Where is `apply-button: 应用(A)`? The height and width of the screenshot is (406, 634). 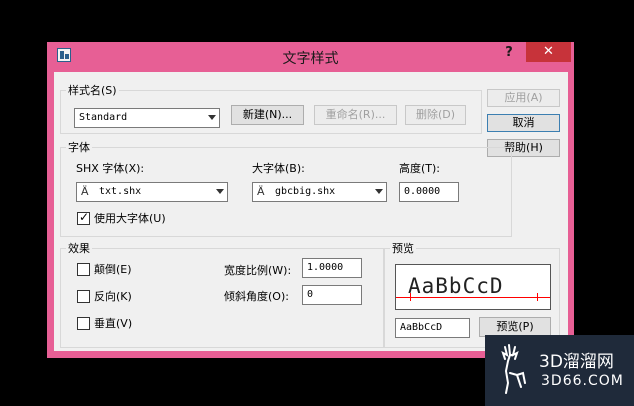
apply-button: 应用(A) is located at coordinates (523, 98).